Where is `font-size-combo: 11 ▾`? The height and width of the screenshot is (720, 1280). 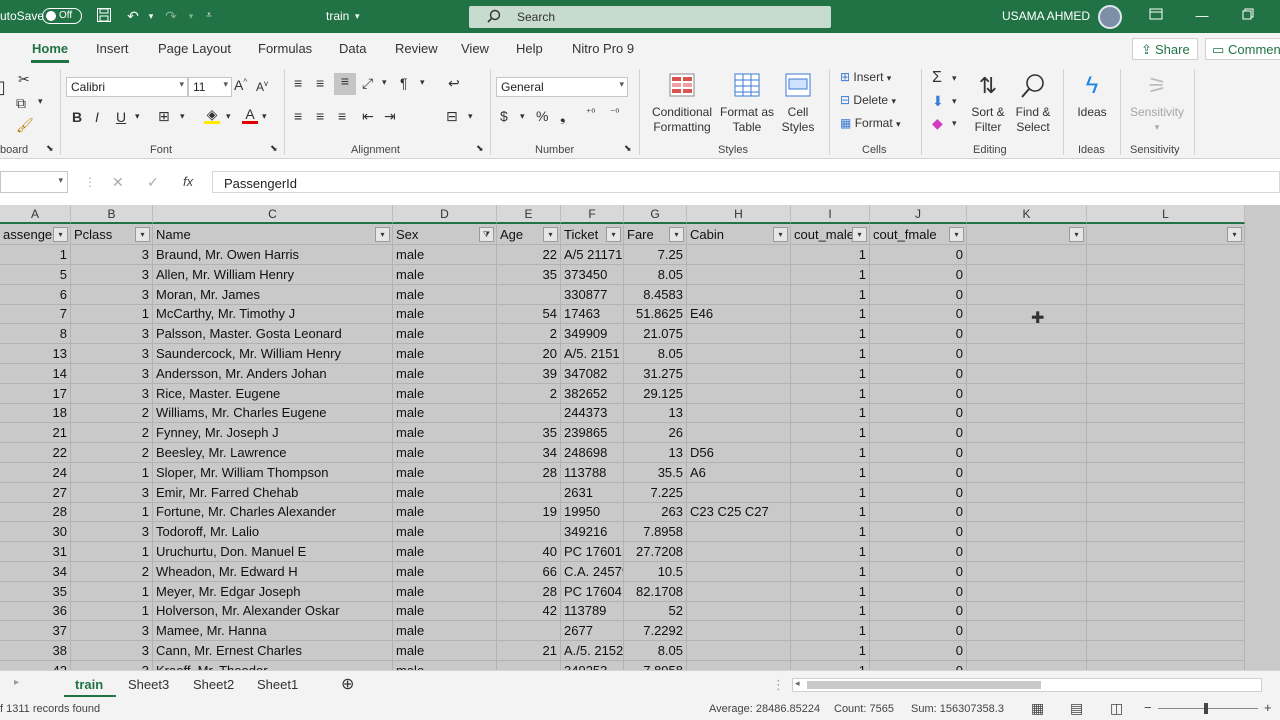
font-size-combo: 11 ▾ is located at coordinates (210, 87).